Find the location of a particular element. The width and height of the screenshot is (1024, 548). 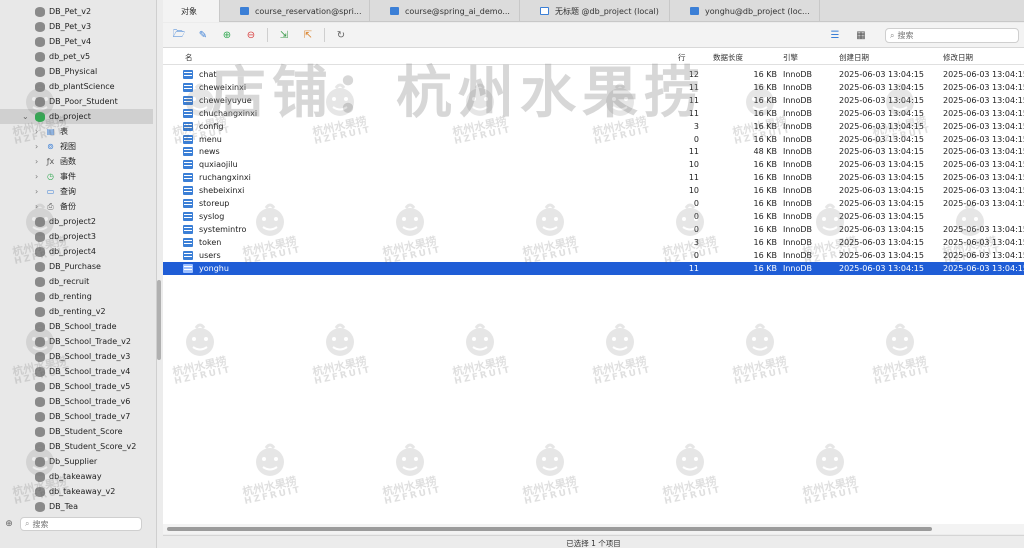

tab-untitled-query: 无标题 @db_project (local) is located at coordinates (595, 11).